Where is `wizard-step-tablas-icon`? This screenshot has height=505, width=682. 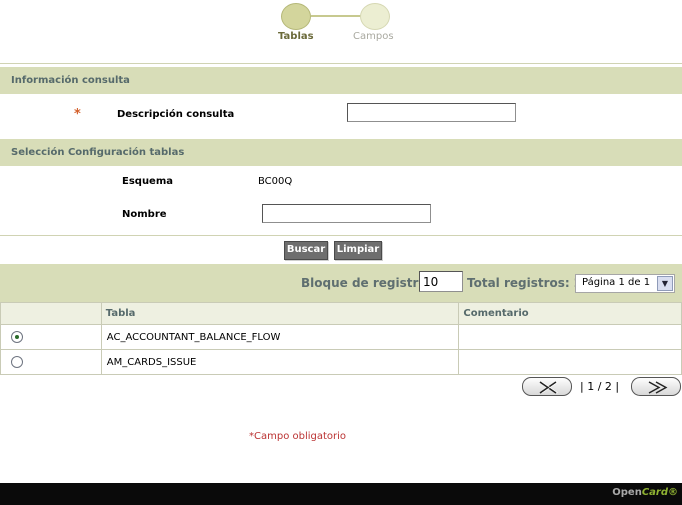 wizard-step-tablas-icon is located at coordinates (296, 16).